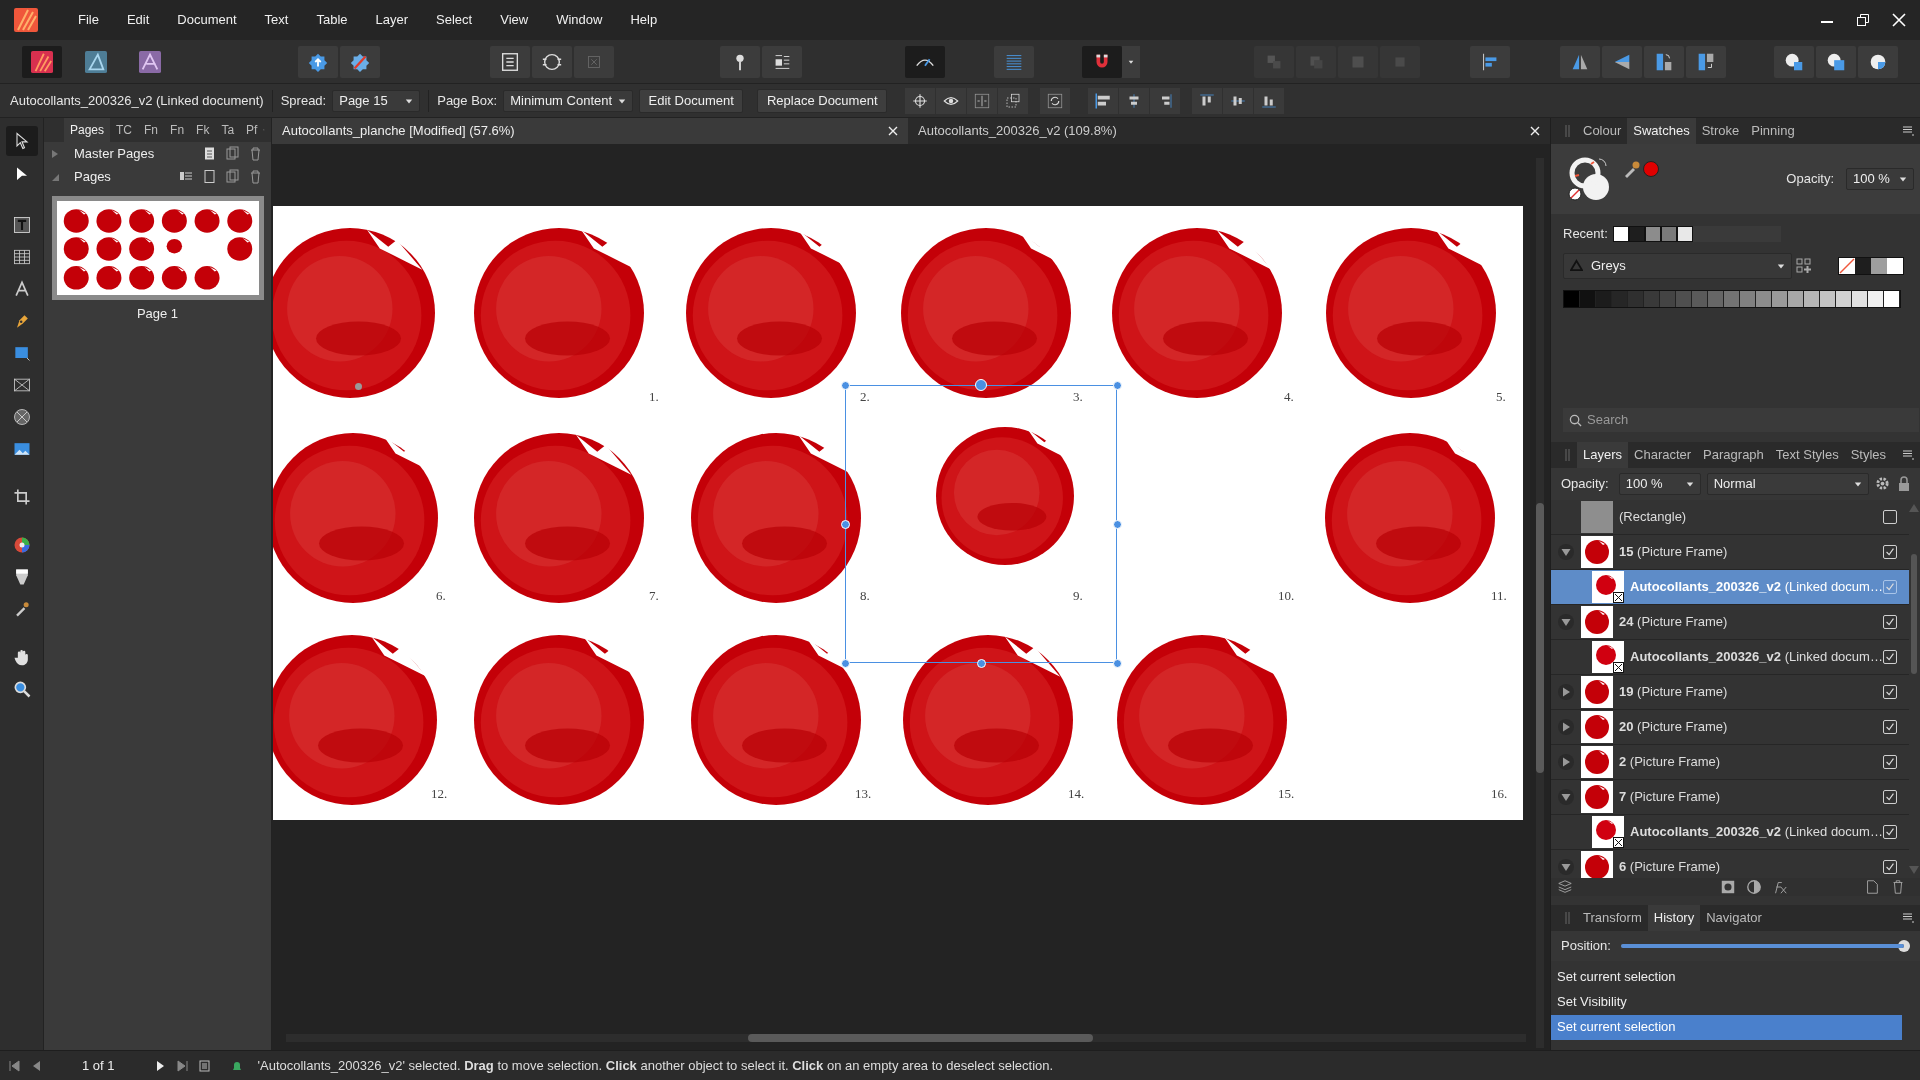  What do you see at coordinates (644, 20) in the screenshot?
I see `menu-item: Help` at bounding box center [644, 20].